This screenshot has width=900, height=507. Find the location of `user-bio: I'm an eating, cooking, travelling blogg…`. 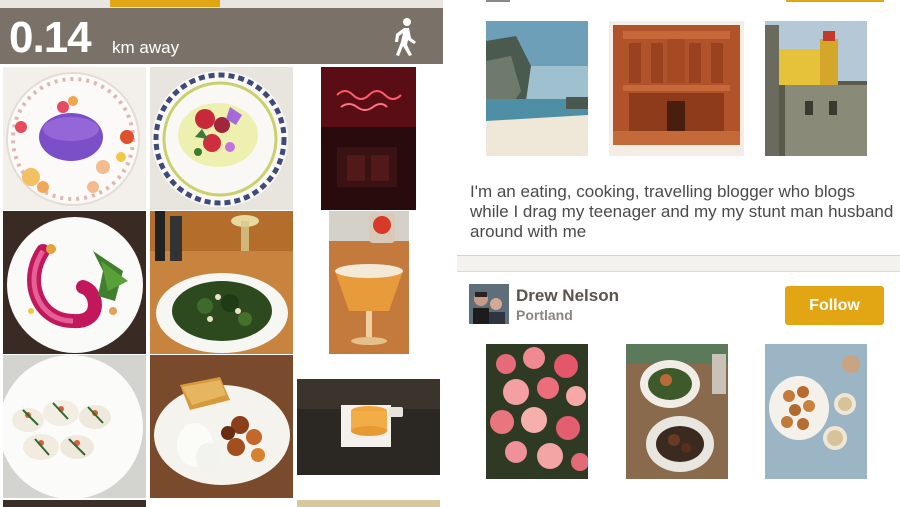

user-bio: I'm an eating, cooking, travelling blogg… is located at coordinates (682, 211).